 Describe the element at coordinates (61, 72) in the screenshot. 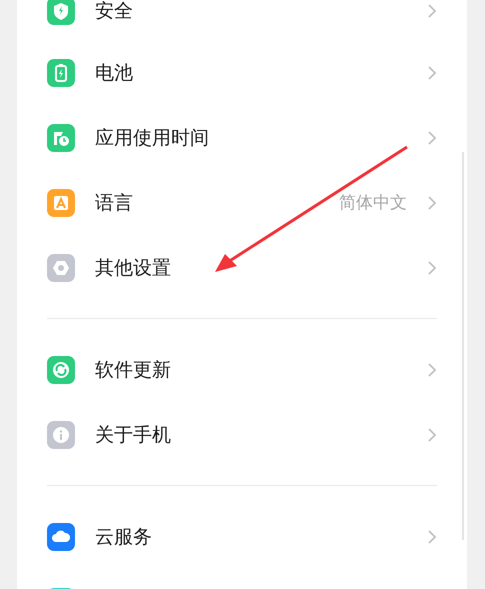

I see `battery-icon` at that location.